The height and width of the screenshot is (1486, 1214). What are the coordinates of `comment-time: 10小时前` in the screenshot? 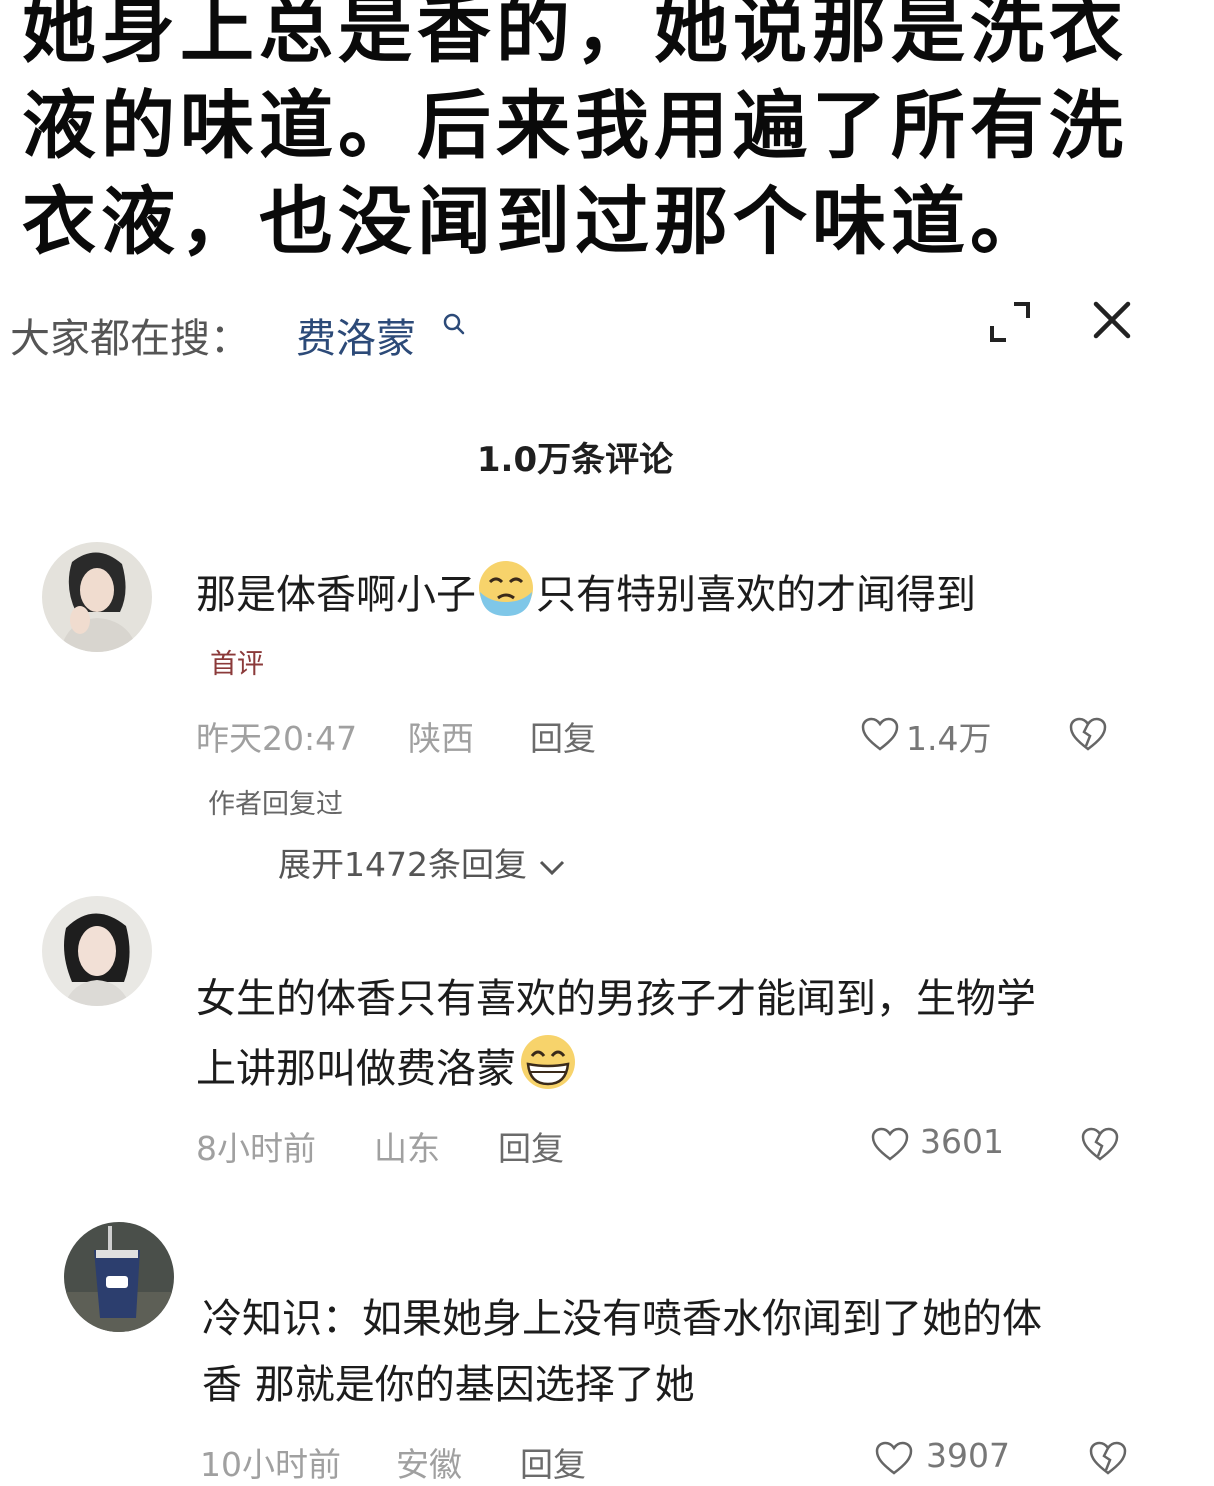 It's located at (270, 1464).